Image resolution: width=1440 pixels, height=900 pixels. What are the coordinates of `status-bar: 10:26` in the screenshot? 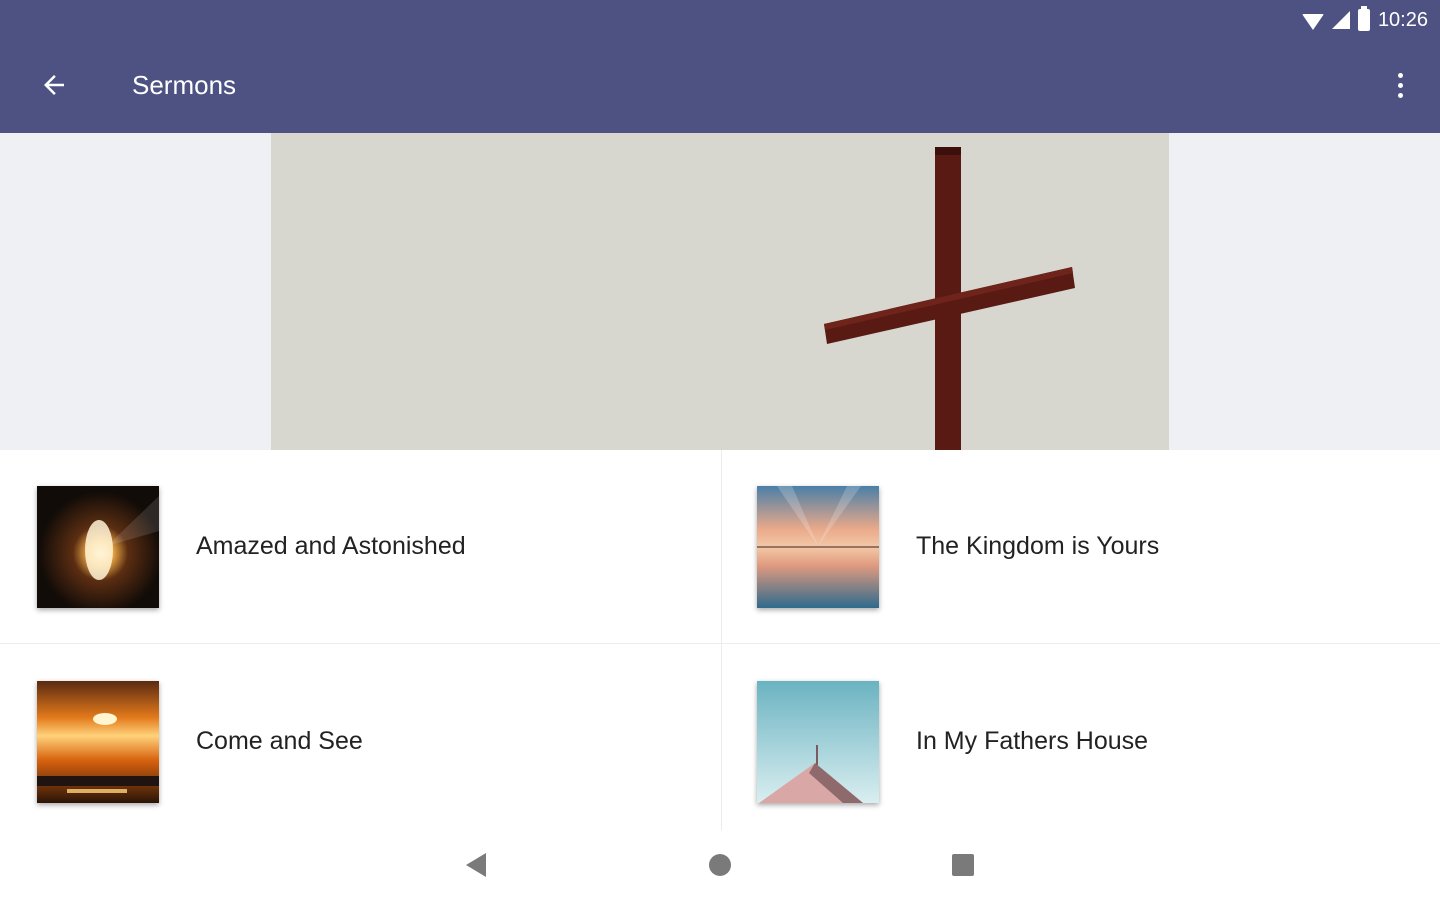 It's located at (1364, 20).